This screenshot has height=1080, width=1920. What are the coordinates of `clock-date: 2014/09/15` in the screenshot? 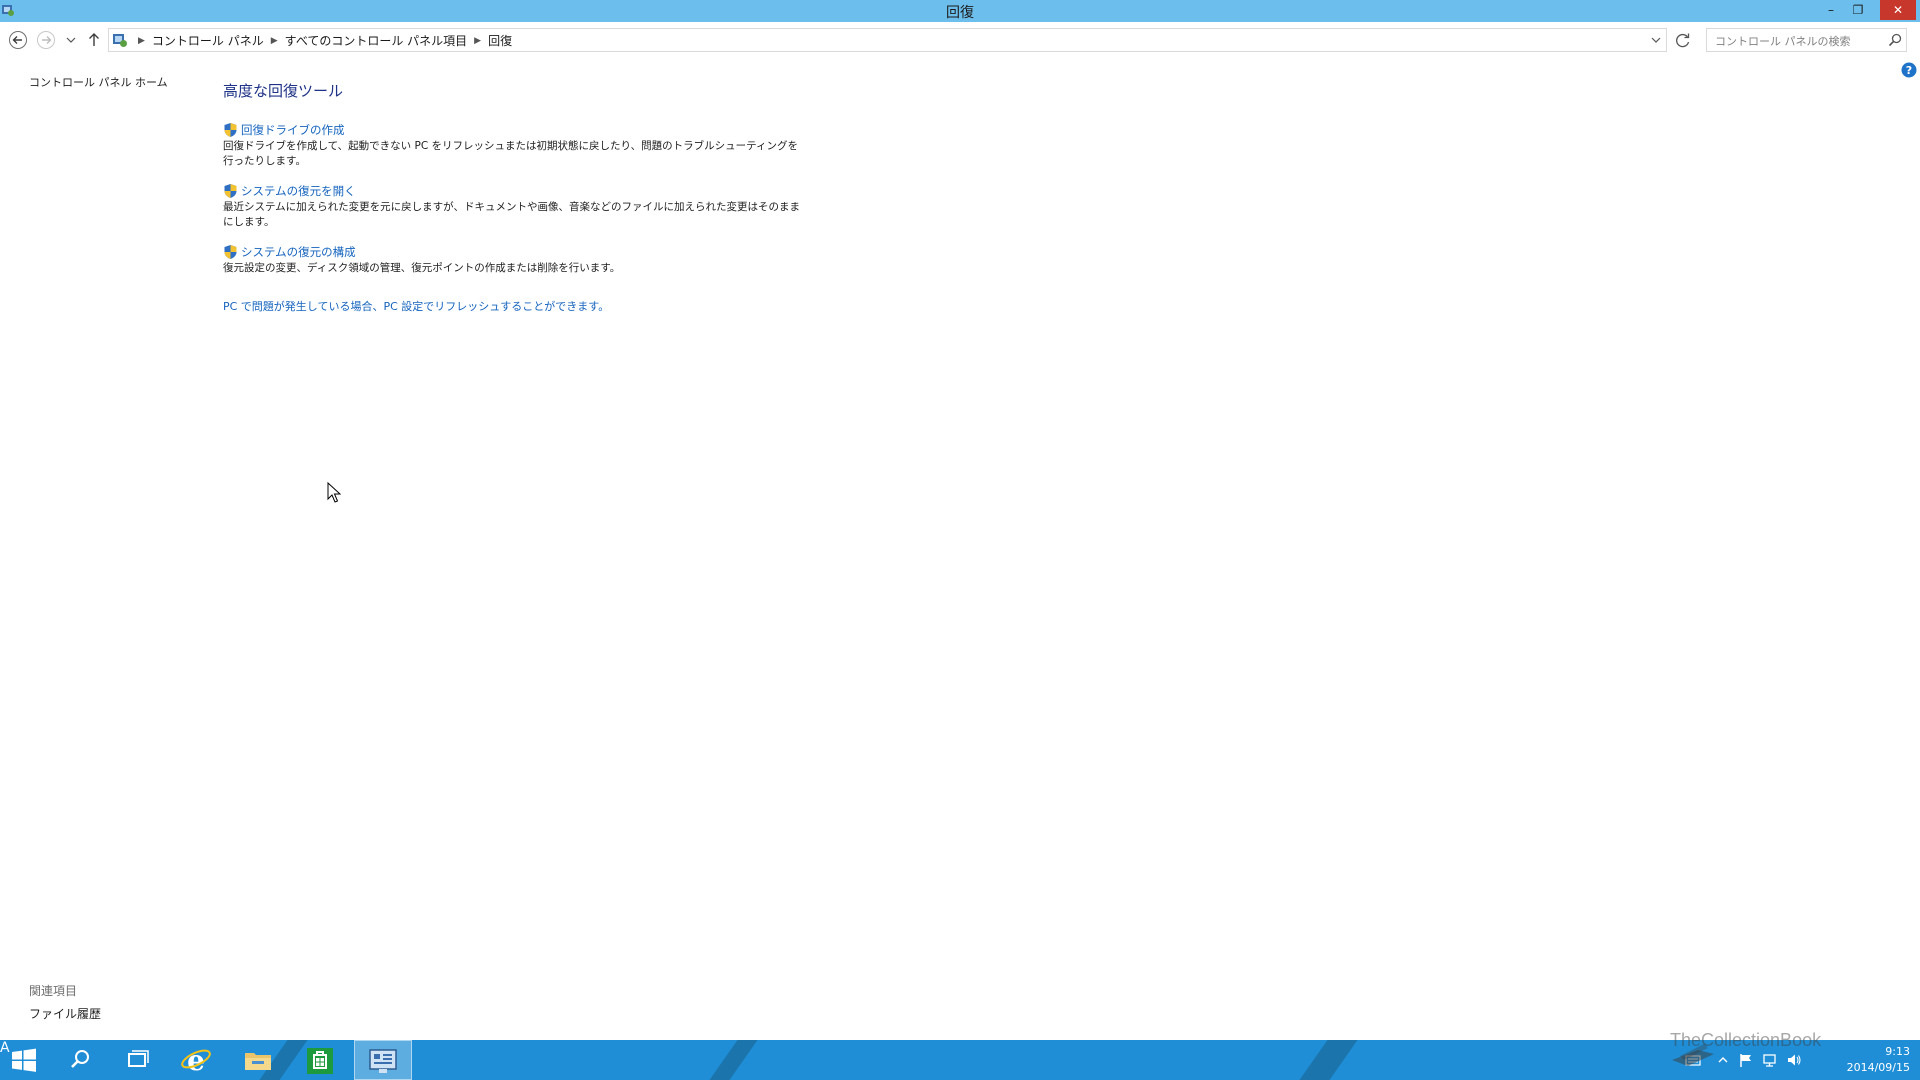 It's located at (1878, 1067).